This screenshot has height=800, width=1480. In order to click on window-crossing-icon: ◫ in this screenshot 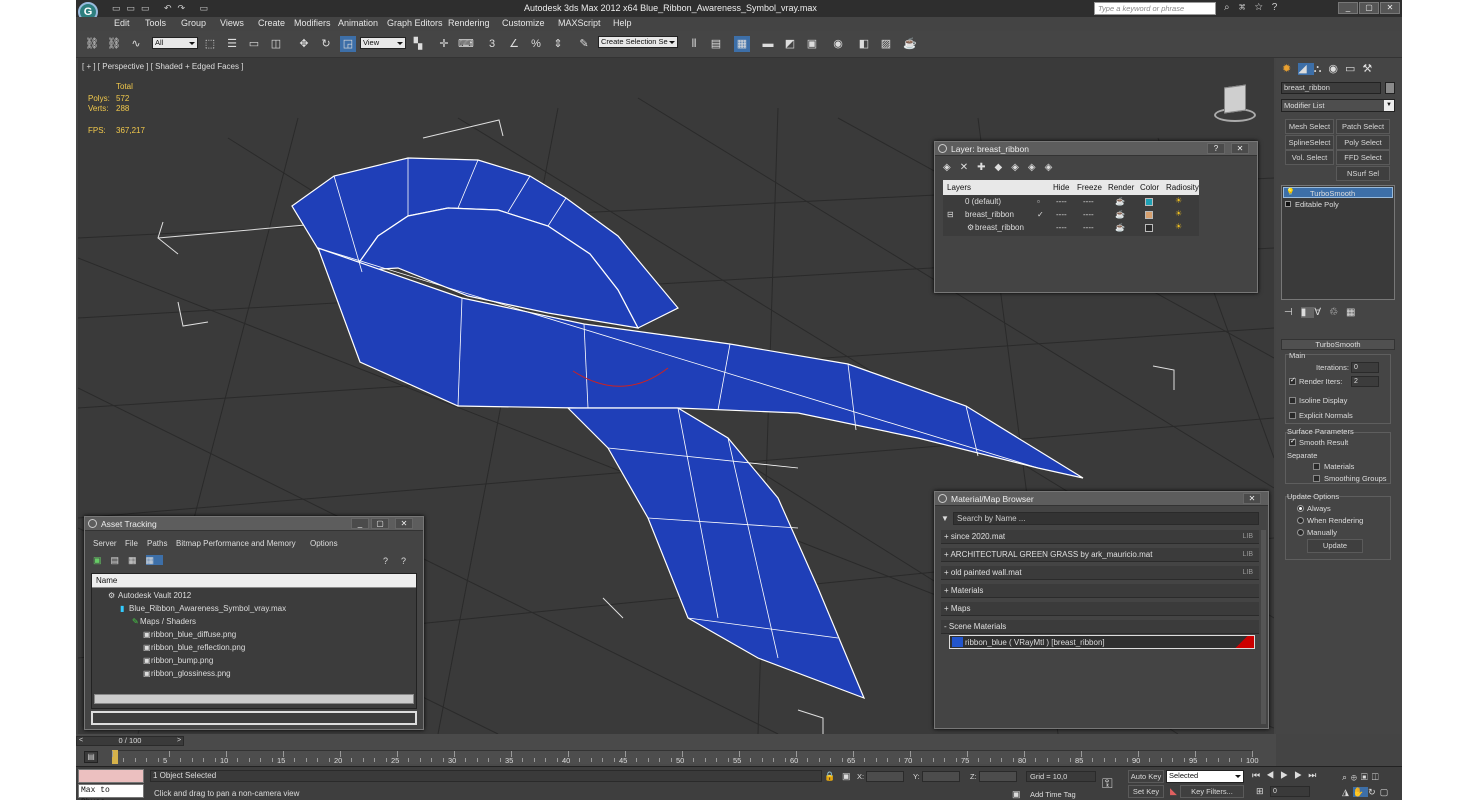, I will do `click(276, 44)`.